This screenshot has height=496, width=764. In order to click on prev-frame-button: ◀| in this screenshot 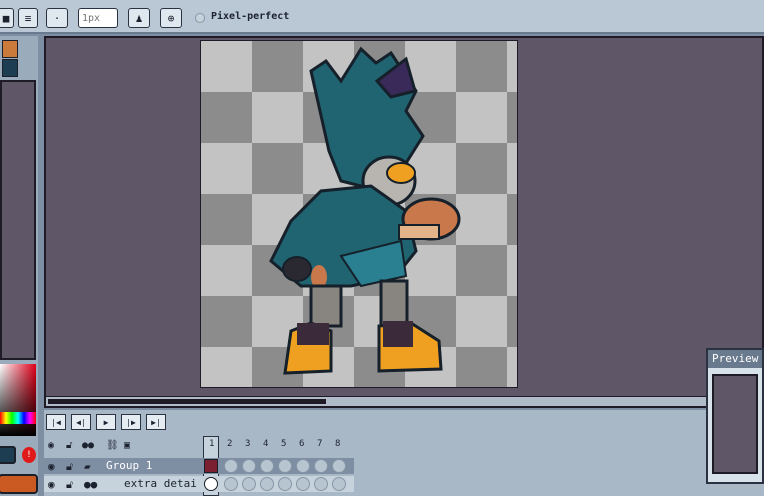, I will do `click(81, 422)`.